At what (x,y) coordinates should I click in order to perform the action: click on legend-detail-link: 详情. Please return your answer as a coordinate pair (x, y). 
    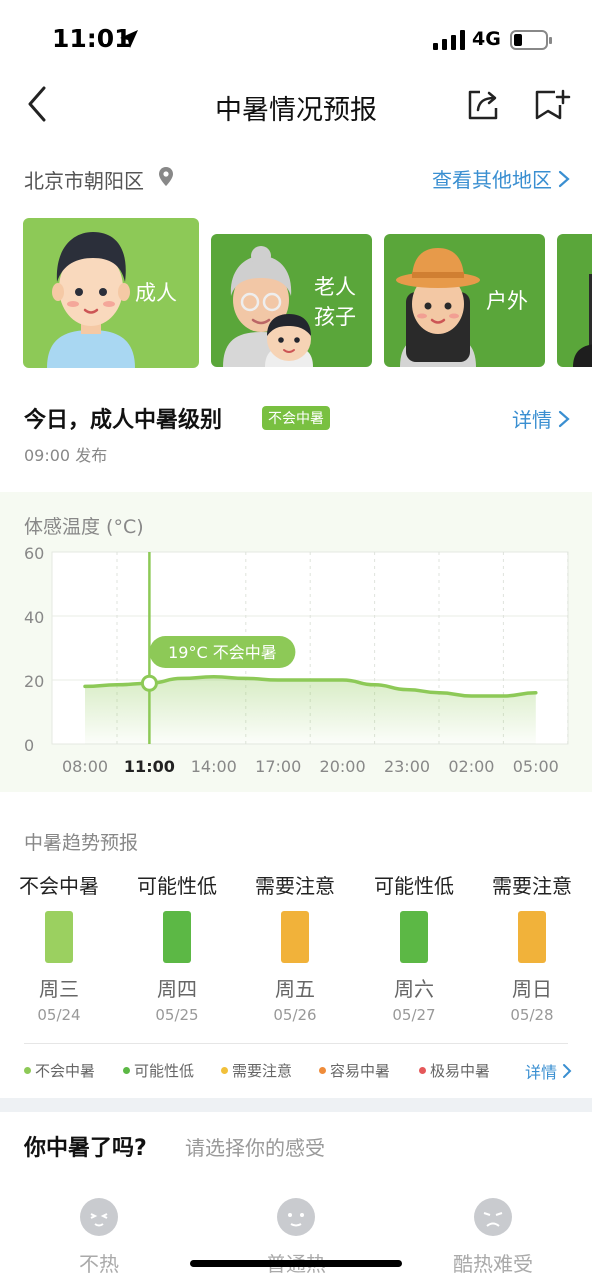
    Looking at the image, I should click on (548, 1071).